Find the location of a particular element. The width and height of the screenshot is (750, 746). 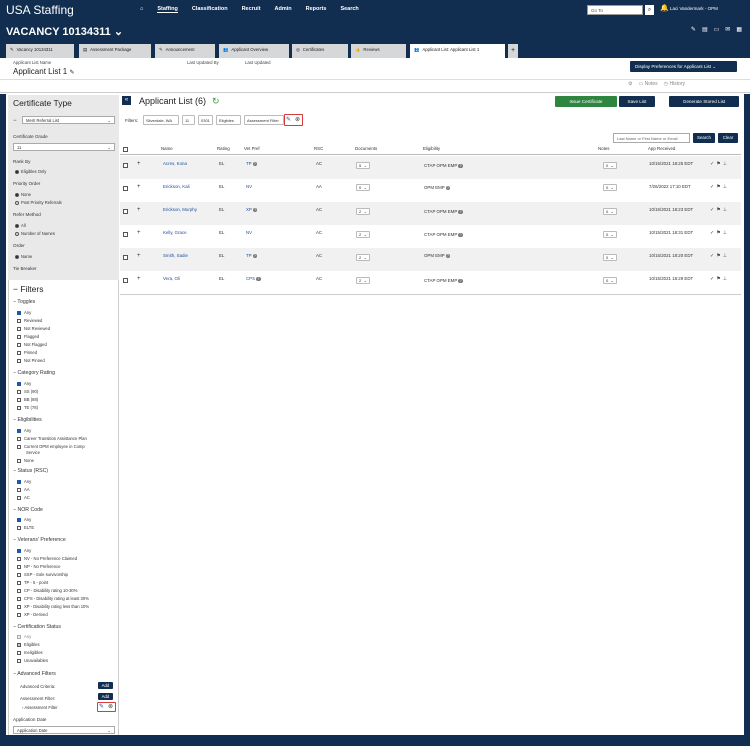

edit-filter-icon: ✎ is located at coordinates (101, 706).